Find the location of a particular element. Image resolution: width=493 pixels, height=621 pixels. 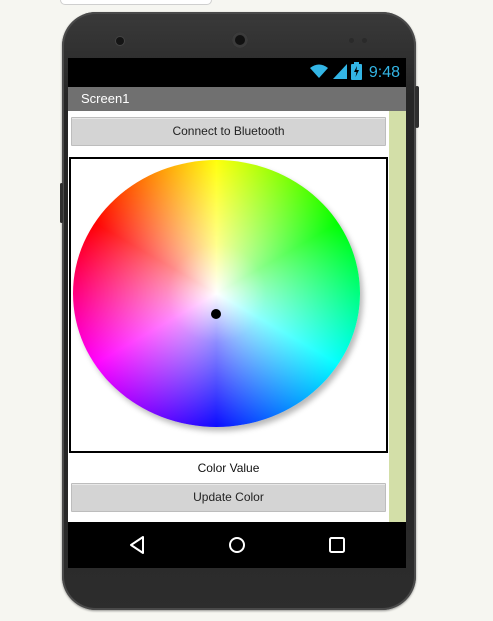

status-bar: 9:48 is located at coordinates (237, 72).